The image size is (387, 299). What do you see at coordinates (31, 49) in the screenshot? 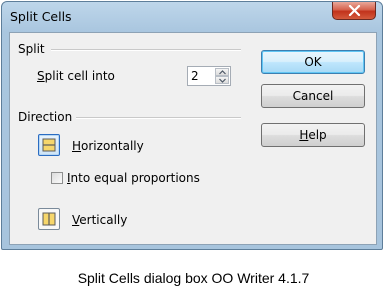
I see `split-section-label: Split` at bounding box center [31, 49].